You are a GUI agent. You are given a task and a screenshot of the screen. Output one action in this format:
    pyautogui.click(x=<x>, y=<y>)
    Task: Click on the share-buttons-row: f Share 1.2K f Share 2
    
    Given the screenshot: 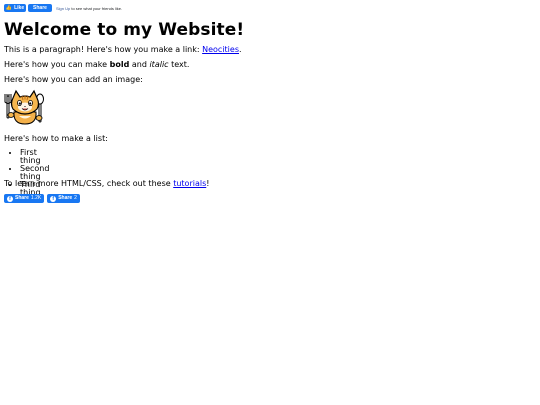 What is the action you would take?
    pyautogui.click(x=42, y=198)
    